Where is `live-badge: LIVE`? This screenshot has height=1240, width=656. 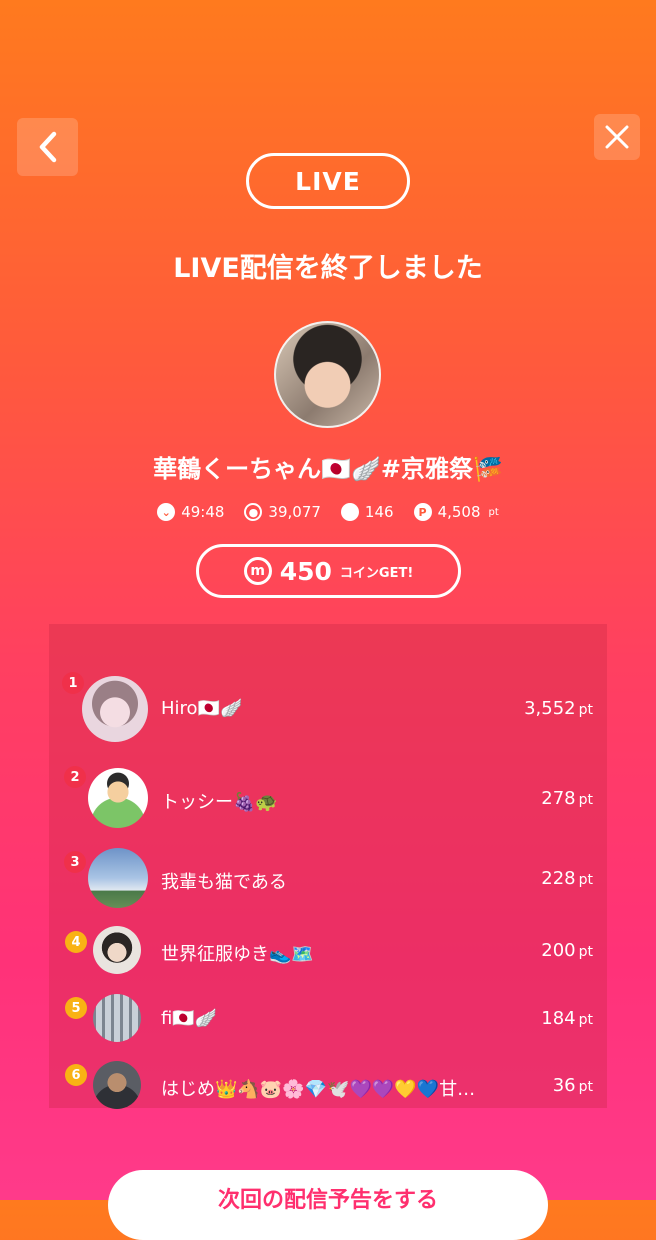
live-badge: LIVE is located at coordinates (328, 181).